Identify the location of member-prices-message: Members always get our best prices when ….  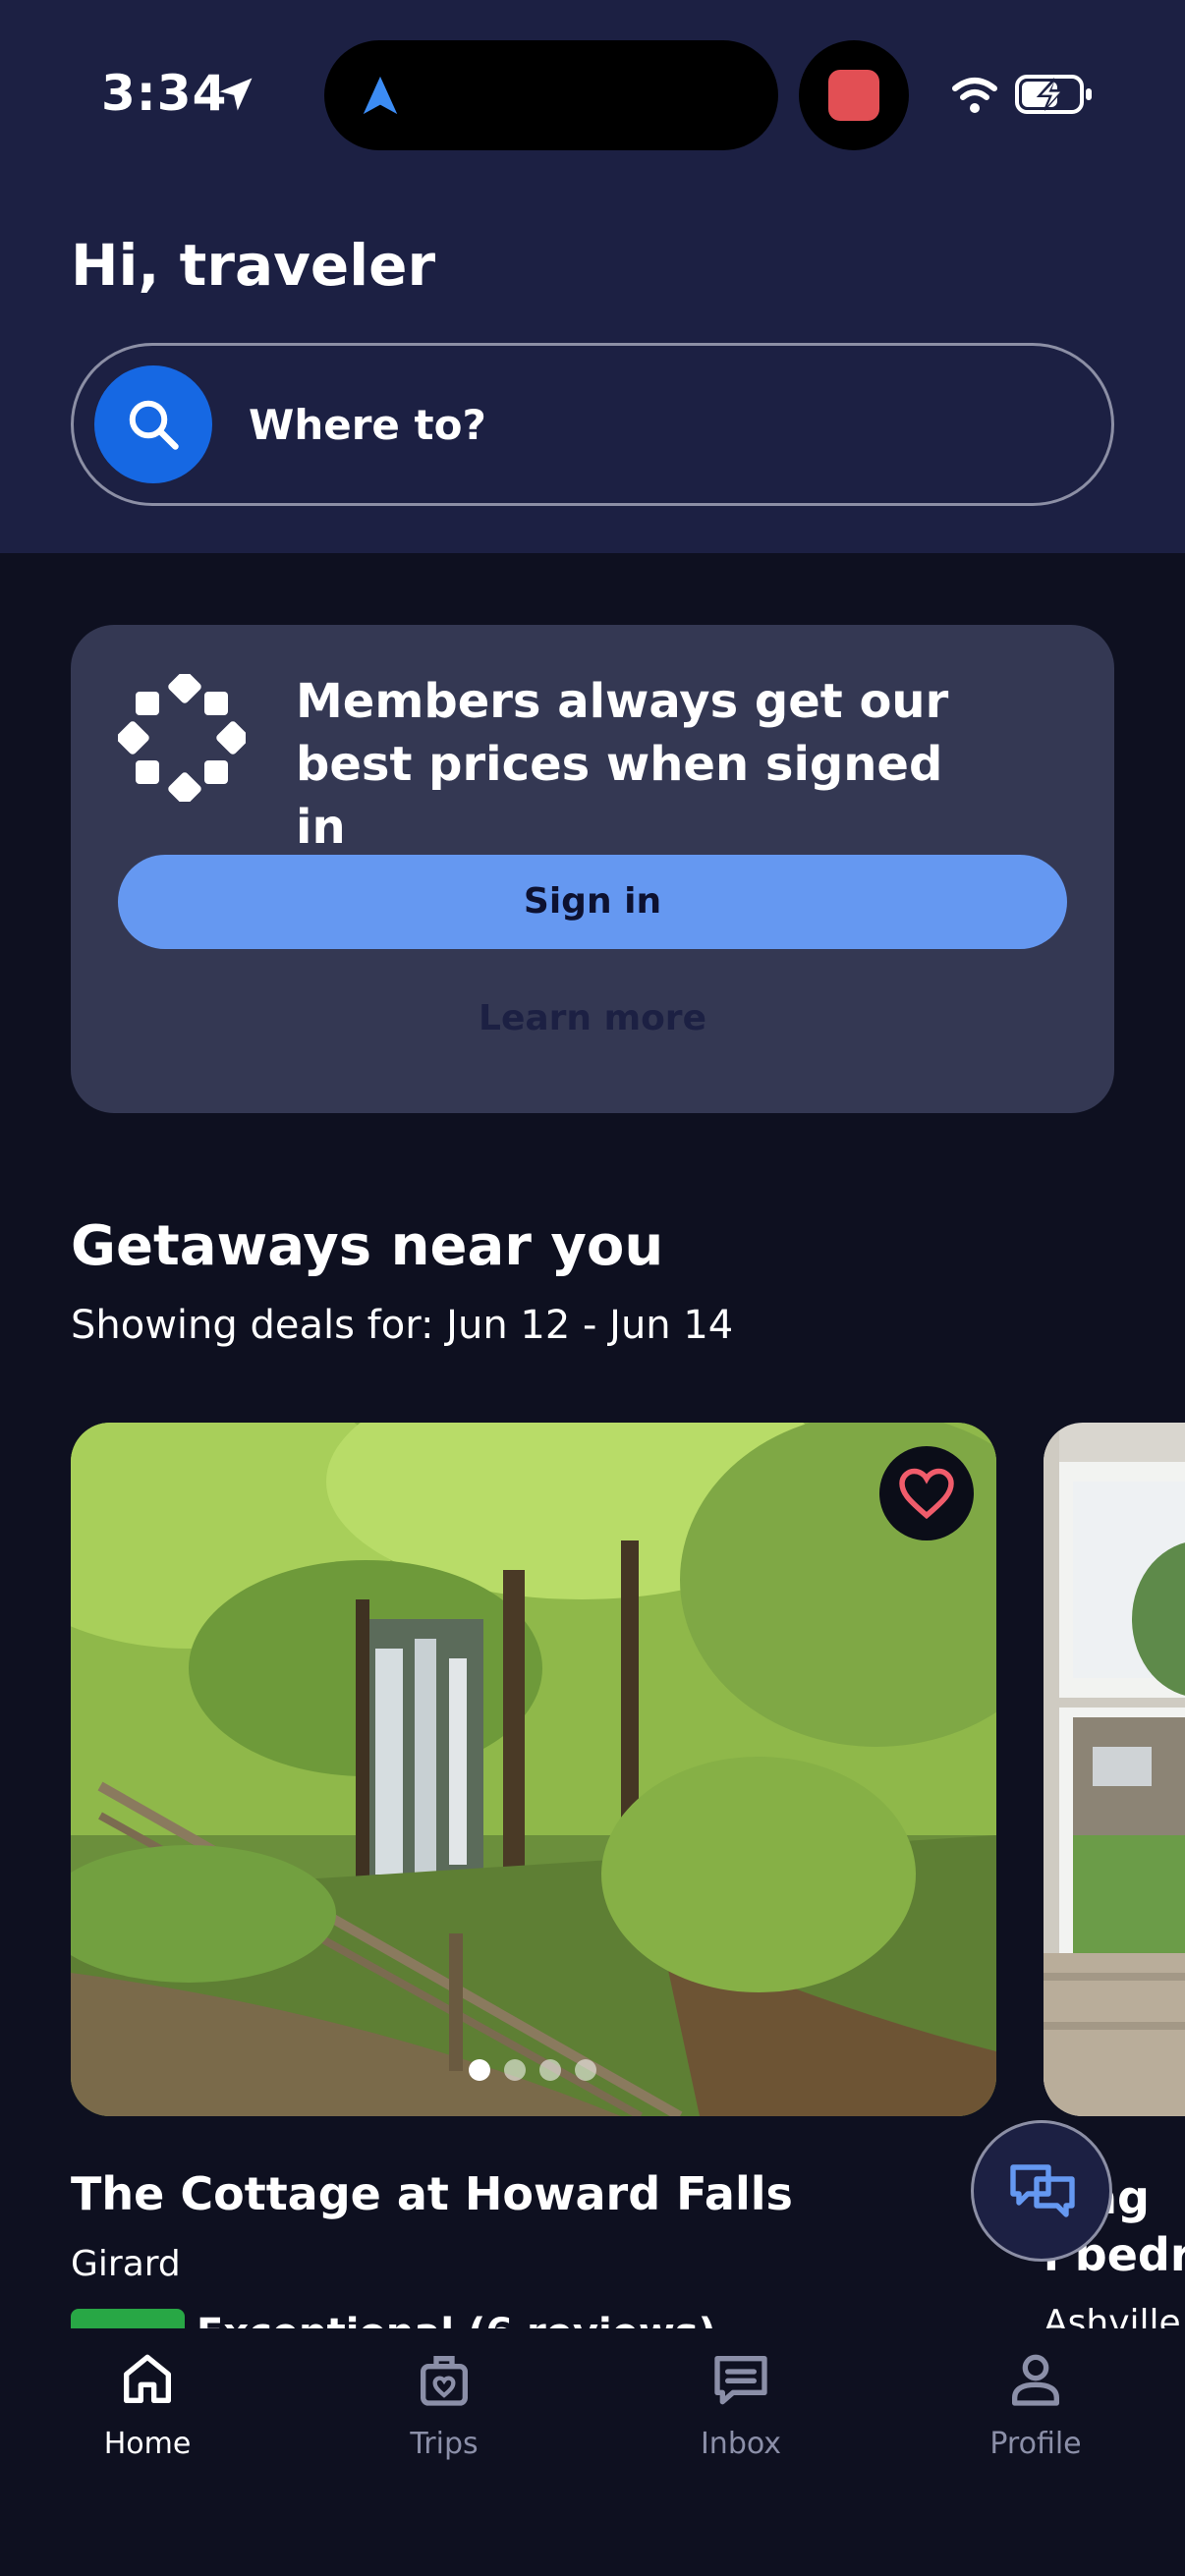
(623, 764).